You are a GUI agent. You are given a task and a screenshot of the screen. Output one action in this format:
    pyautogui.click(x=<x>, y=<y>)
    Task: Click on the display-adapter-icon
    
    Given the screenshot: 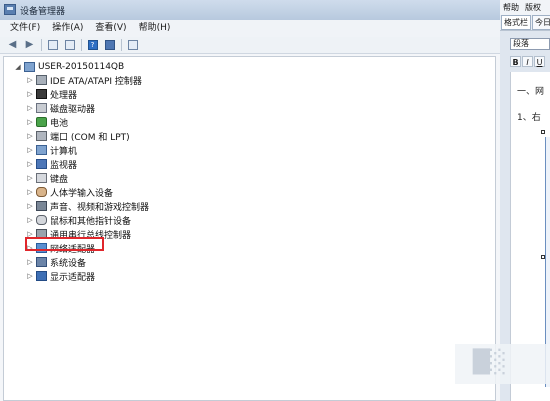 What is the action you would take?
    pyautogui.click(x=41, y=276)
    